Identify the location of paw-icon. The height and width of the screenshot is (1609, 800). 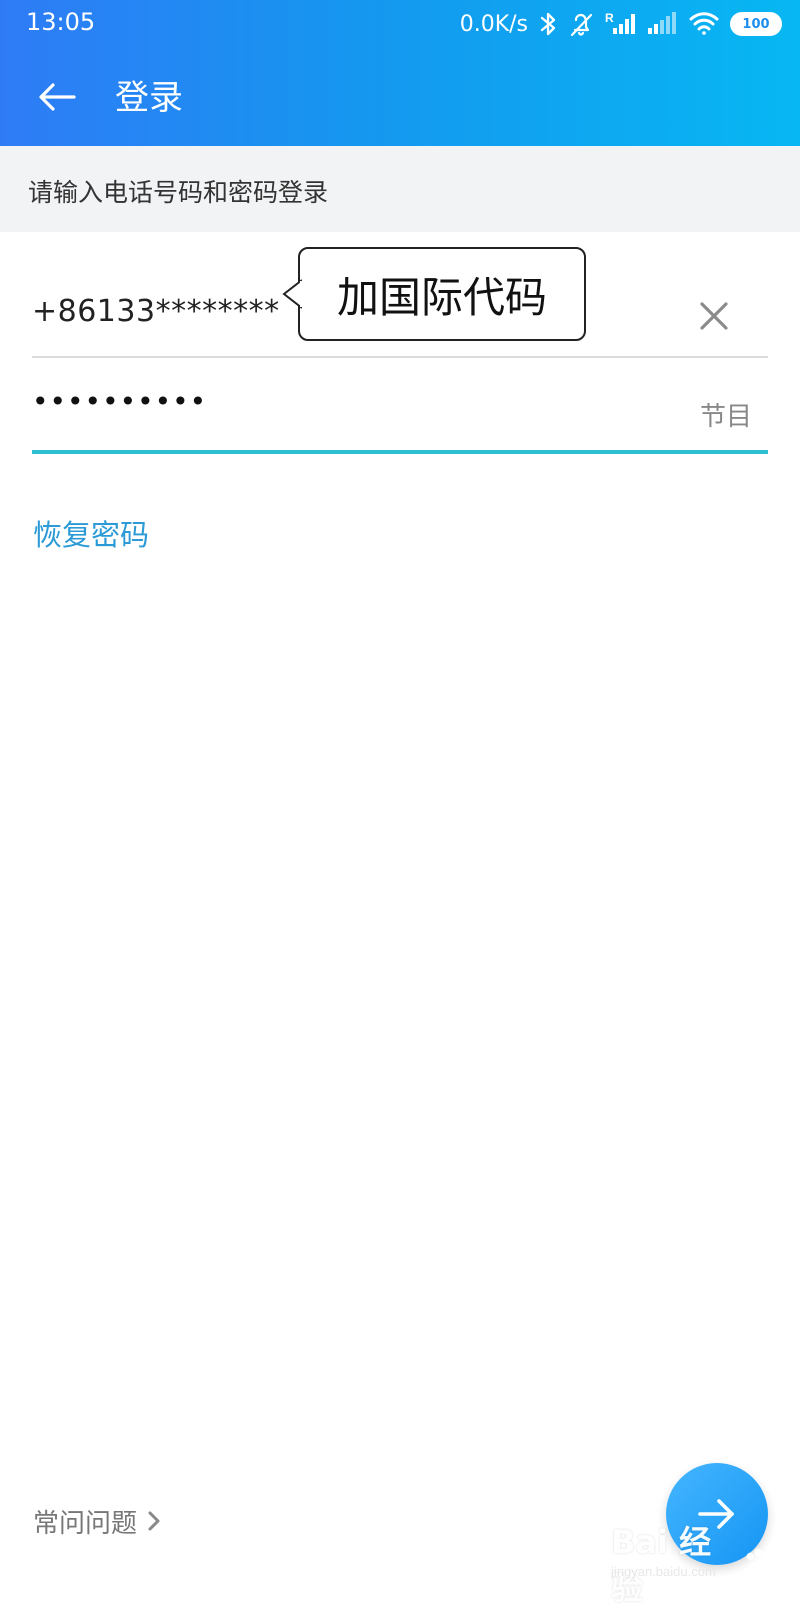
(758, 1561).